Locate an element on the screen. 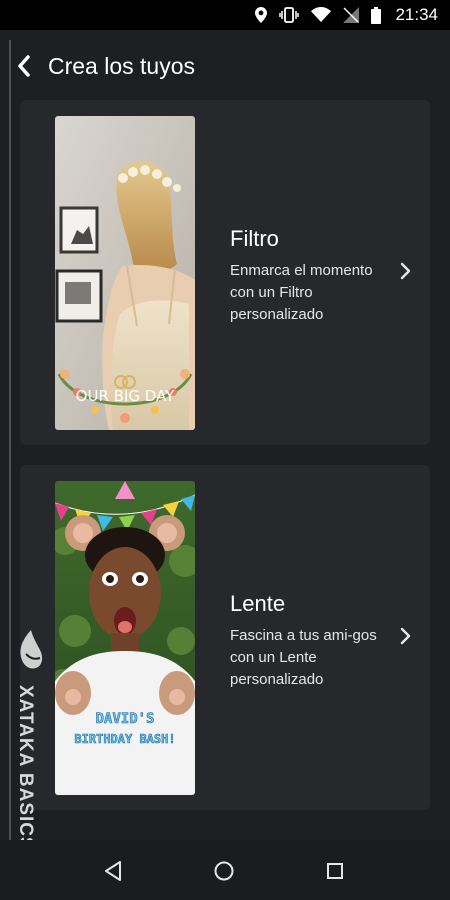 Image resolution: width=450 pixels, height=900 pixels. page-title: Crea los tuyos is located at coordinates (122, 66).